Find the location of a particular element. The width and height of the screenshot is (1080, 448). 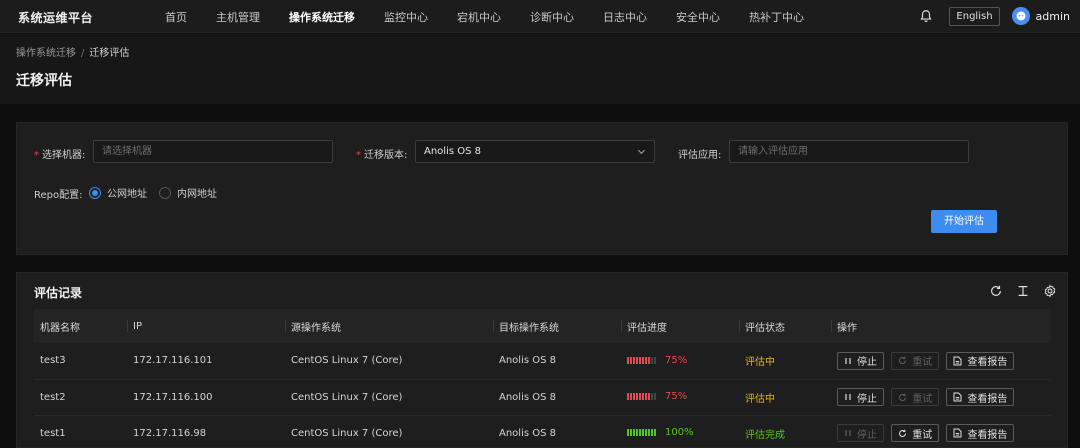

language-switch-button: English is located at coordinates (974, 16).